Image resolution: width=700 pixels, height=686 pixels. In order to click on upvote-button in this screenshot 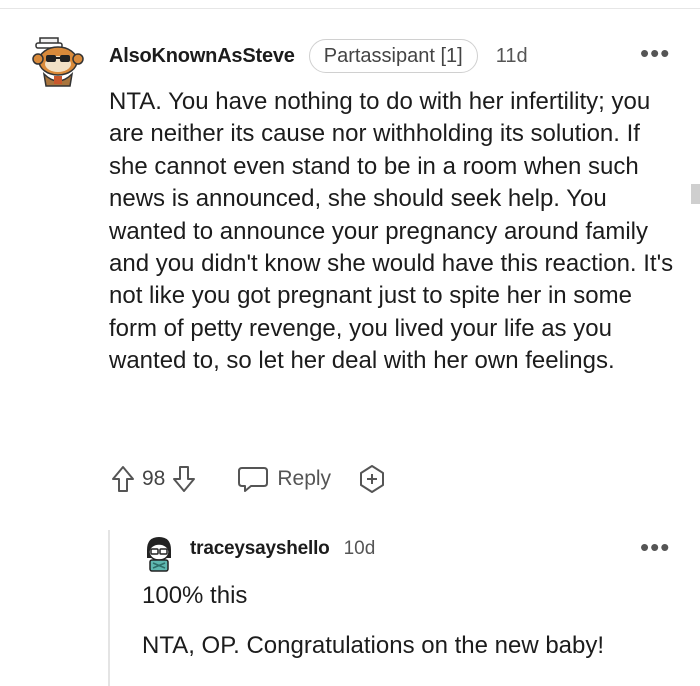, I will do `click(123, 479)`.